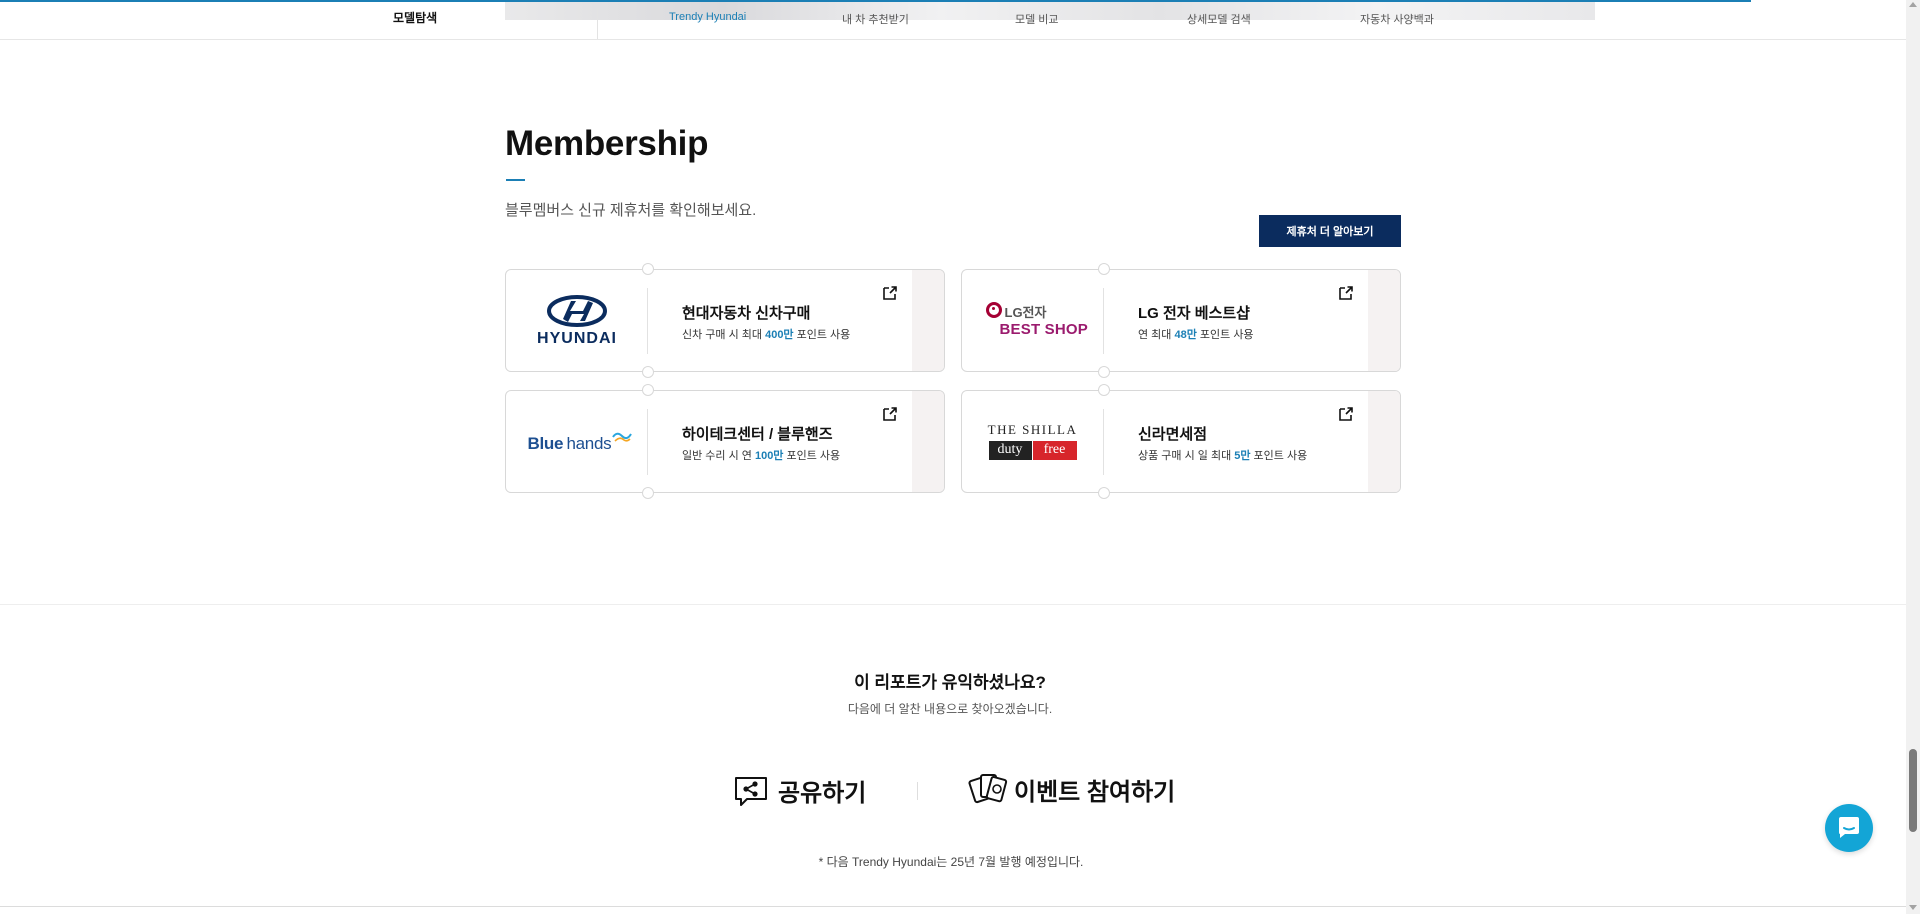 Image resolution: width=1920 pixels, height=914 pixels. Describe the element at coordinates (1173, 434) in the screenshot. I see `card-title: 신라면세점` at that location.